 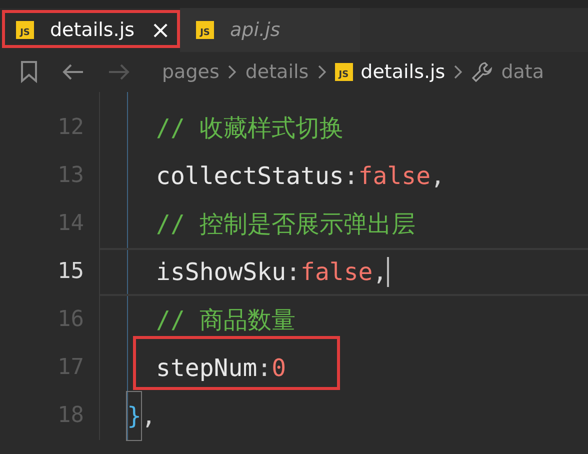 I want to click on bookmark-icon, so click(x=29, y=72).